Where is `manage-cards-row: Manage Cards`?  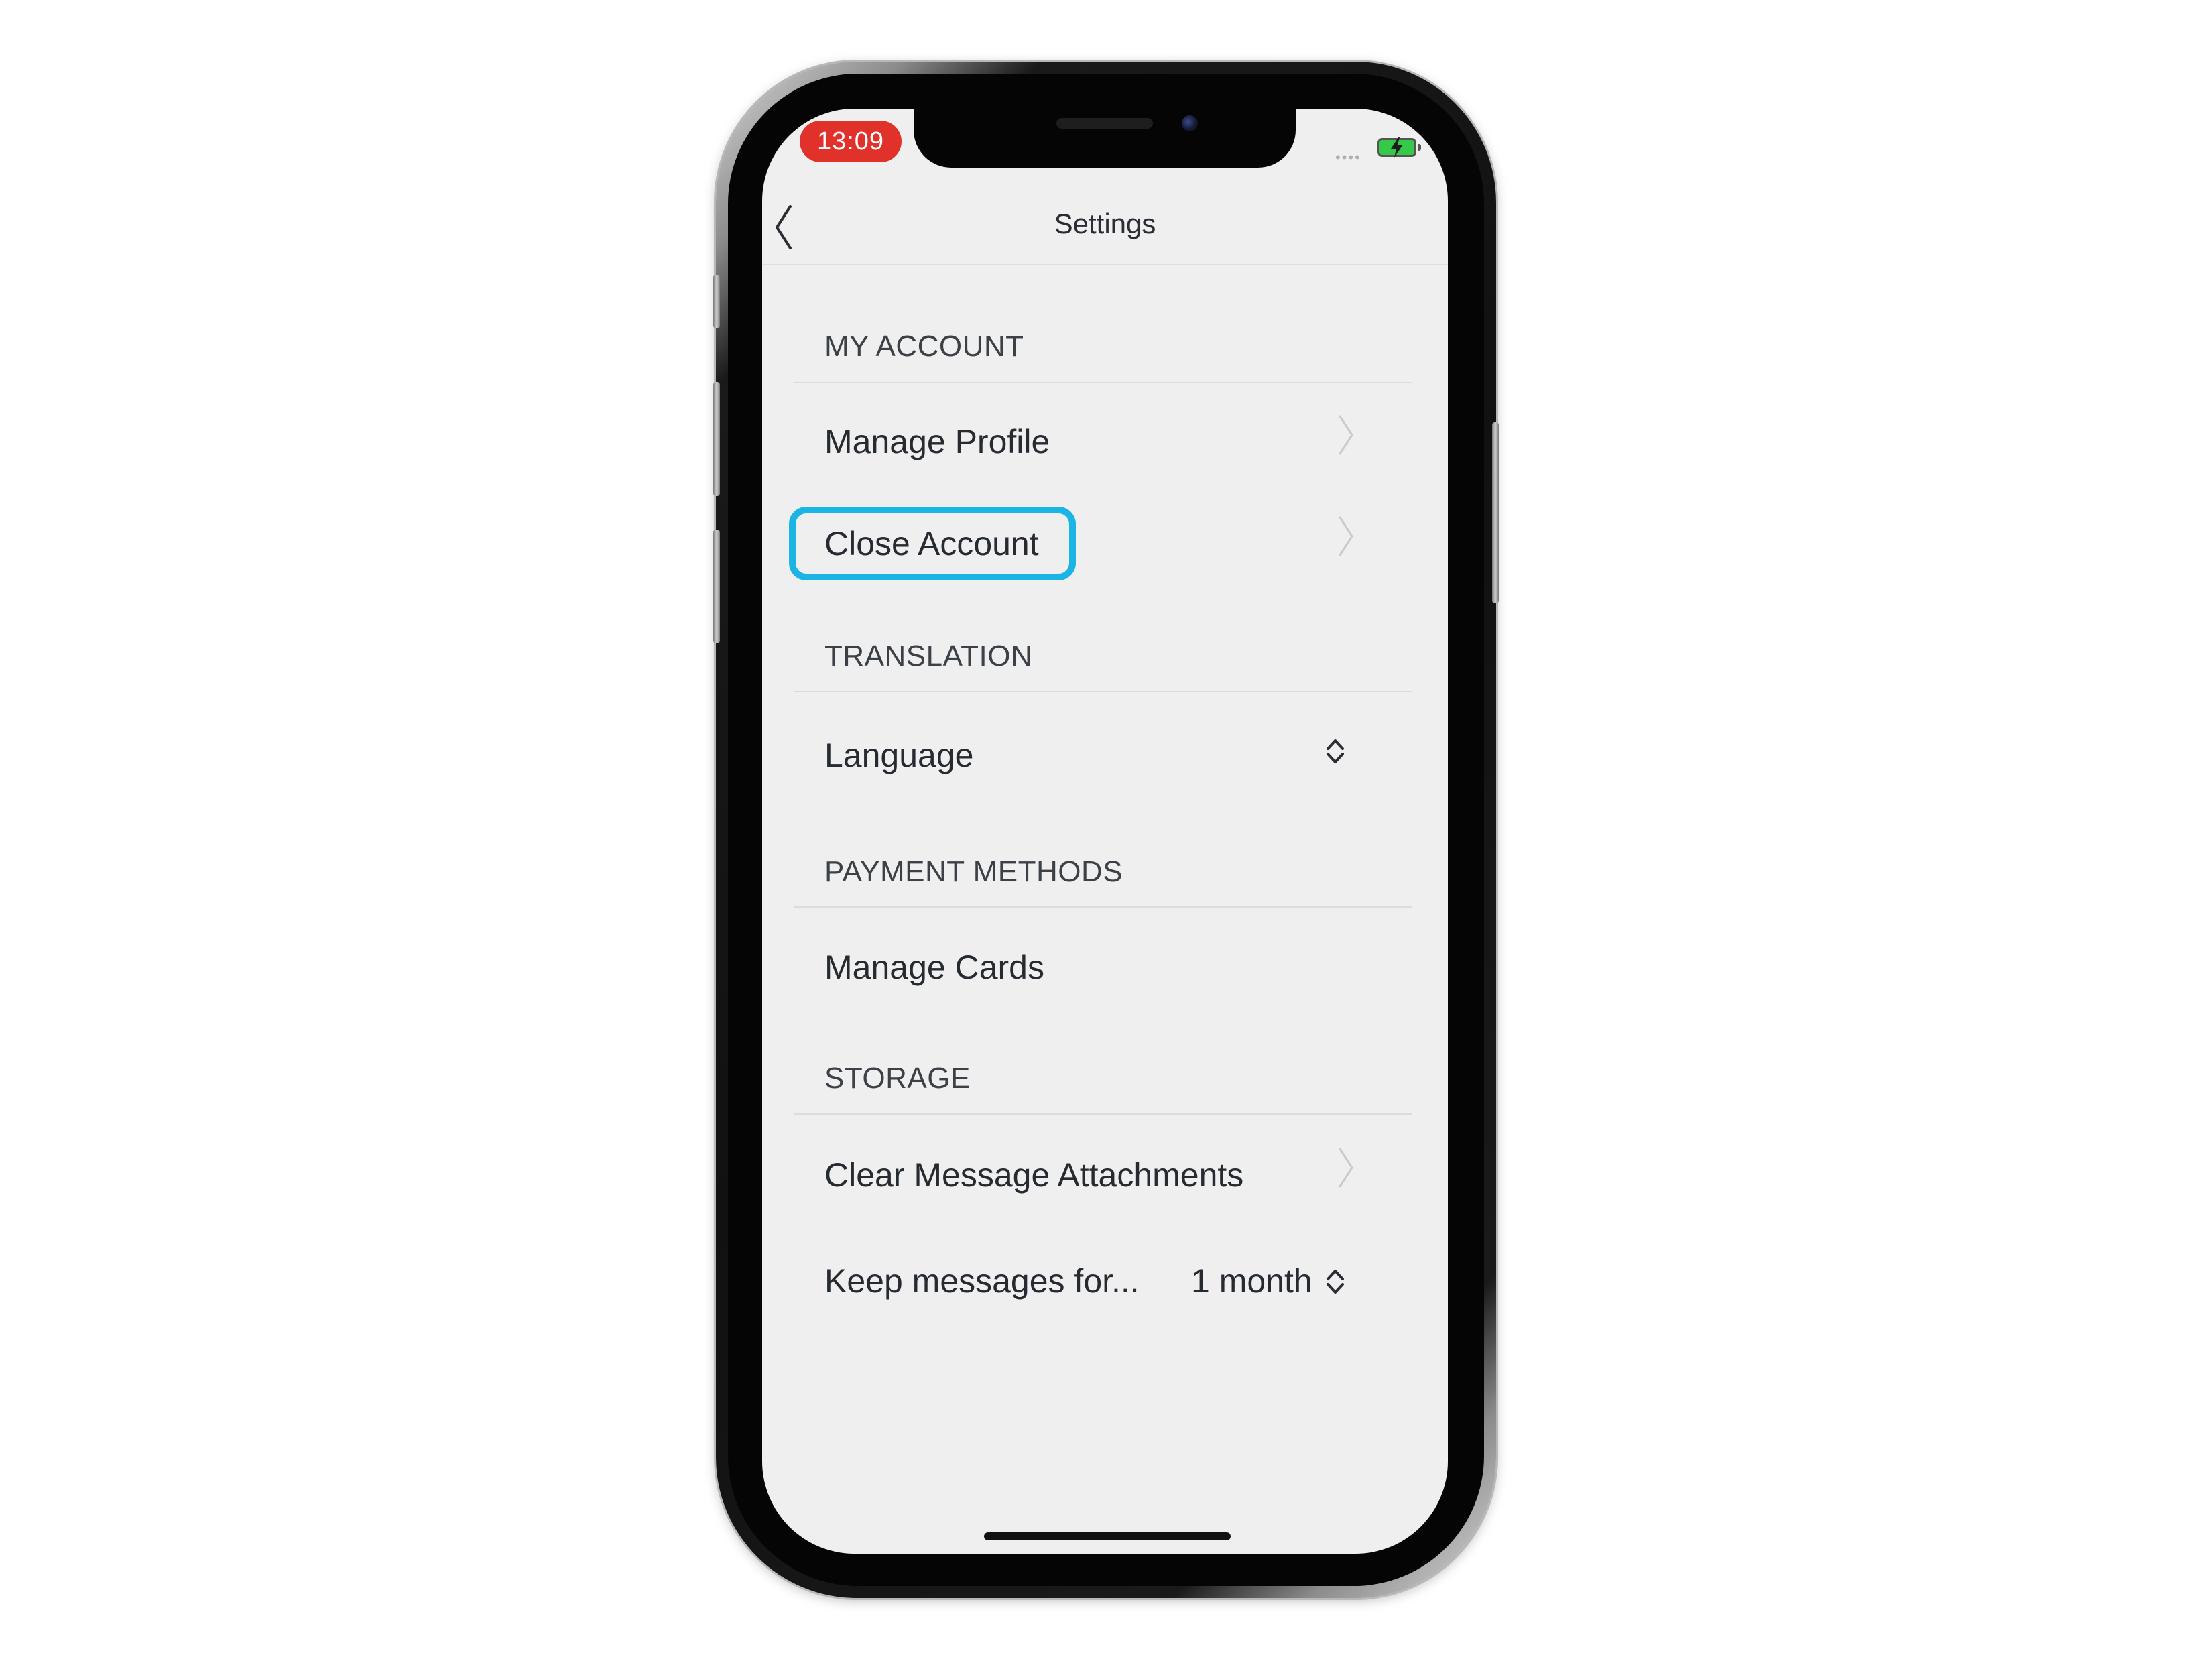 manage-cards-row: Manage Cards is located at coordinates (934, 967).